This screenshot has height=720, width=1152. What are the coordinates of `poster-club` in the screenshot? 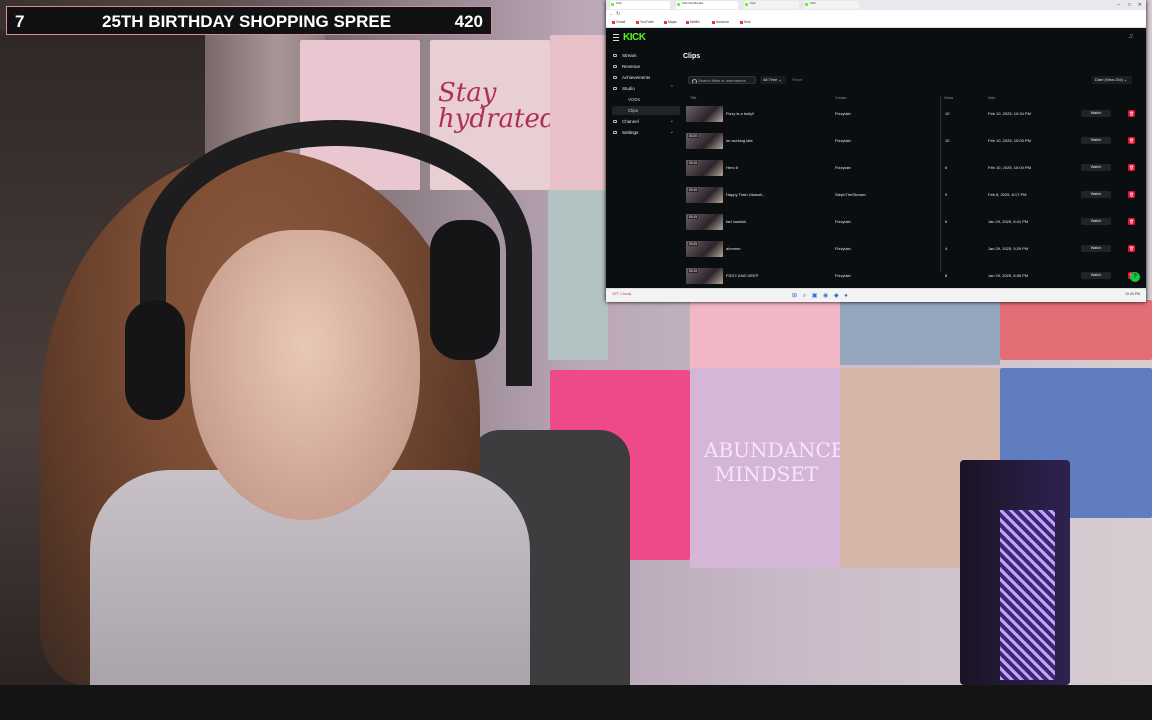 It's located at (578, 275).